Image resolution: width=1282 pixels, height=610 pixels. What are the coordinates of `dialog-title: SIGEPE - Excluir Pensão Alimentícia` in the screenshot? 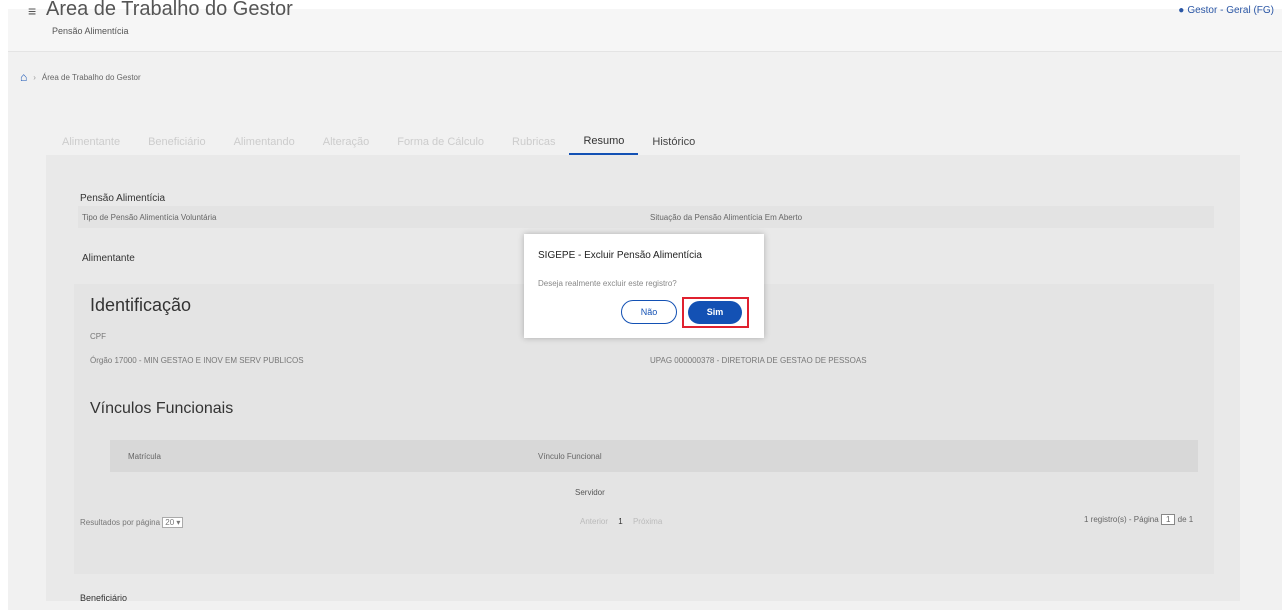 It's located at (620, 255).